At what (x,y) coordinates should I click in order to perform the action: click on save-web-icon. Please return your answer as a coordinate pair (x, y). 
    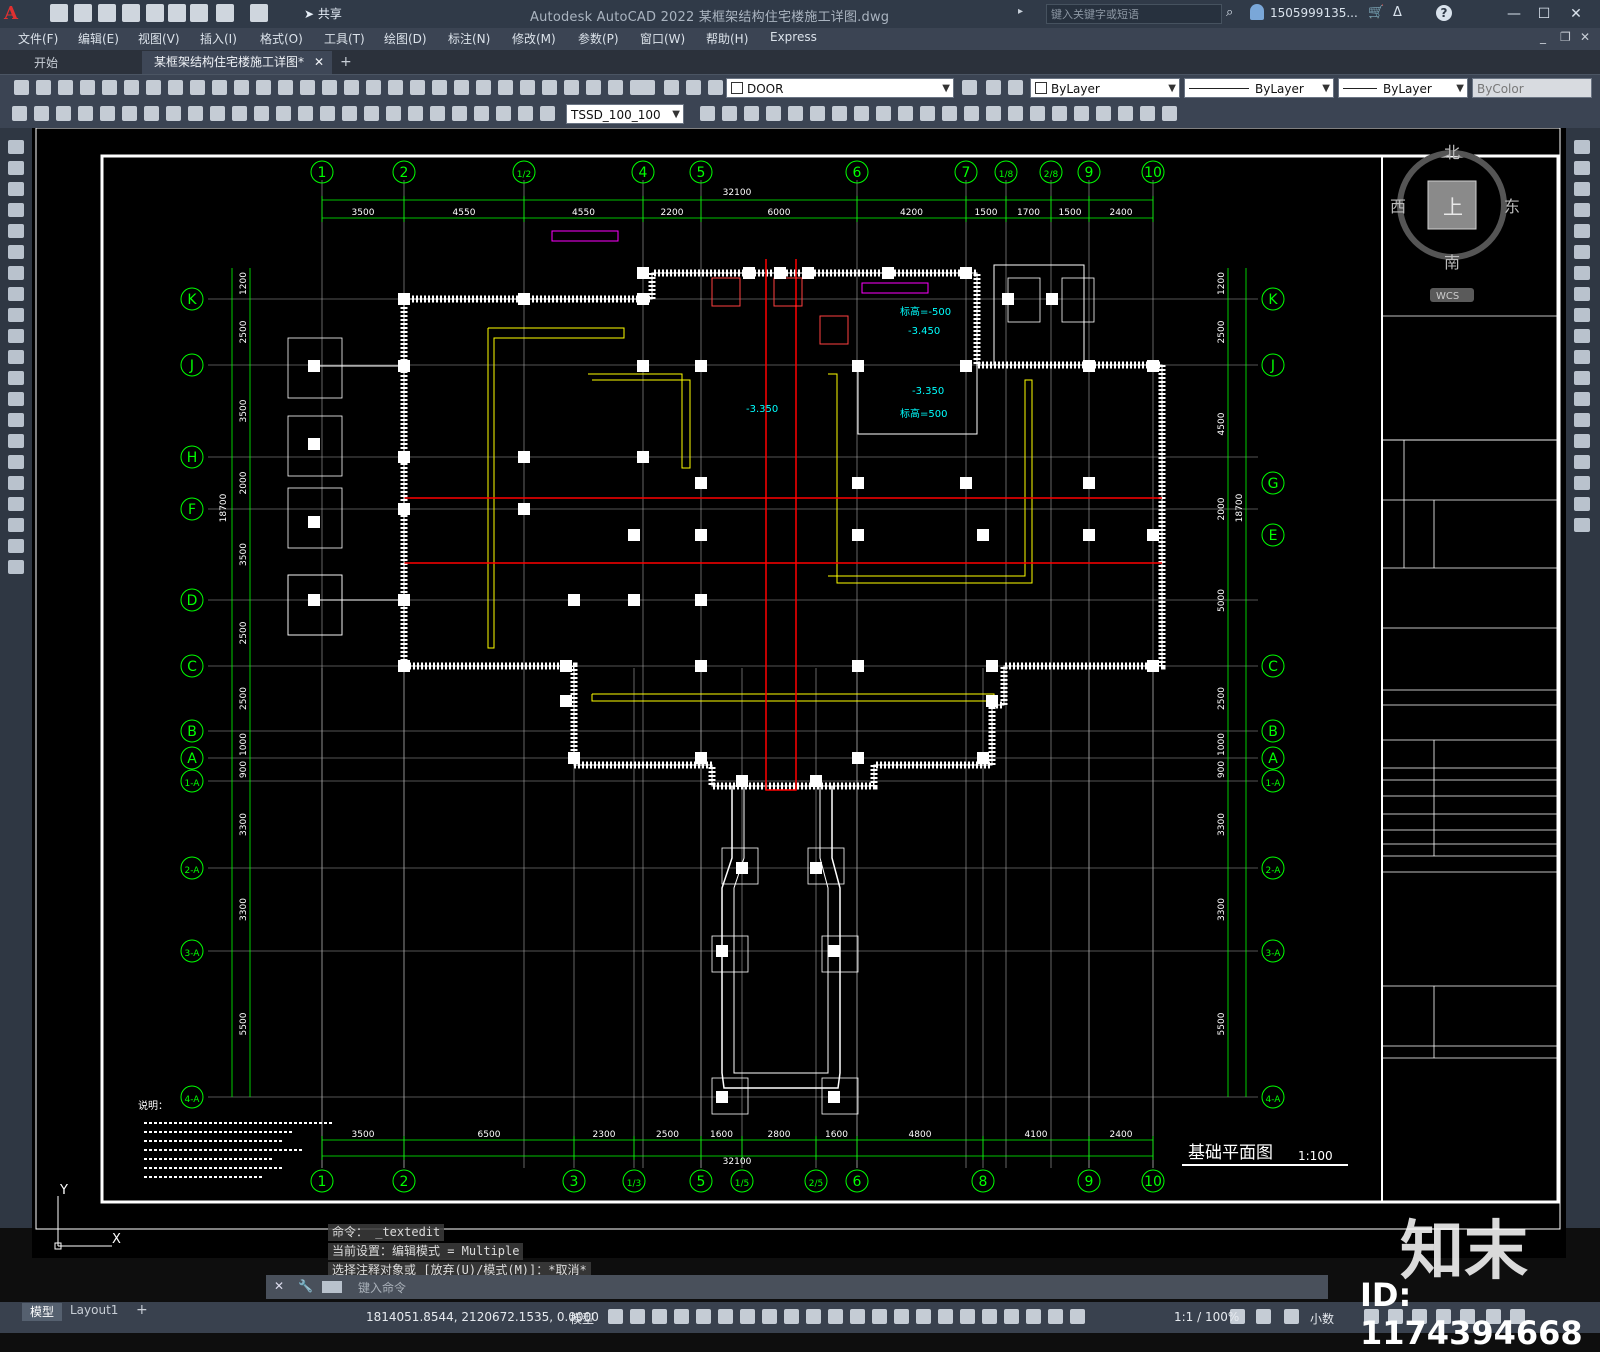
    Looking at the image, I should click on (177, 13).